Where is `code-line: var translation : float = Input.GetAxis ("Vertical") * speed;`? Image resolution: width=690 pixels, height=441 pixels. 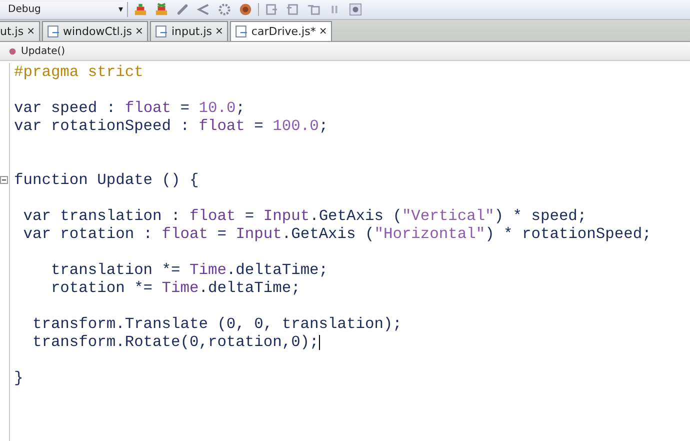 code-line: var translation : float = Input.GetAxis ("Vertical") * speed; is located at coordinates (304, 216).